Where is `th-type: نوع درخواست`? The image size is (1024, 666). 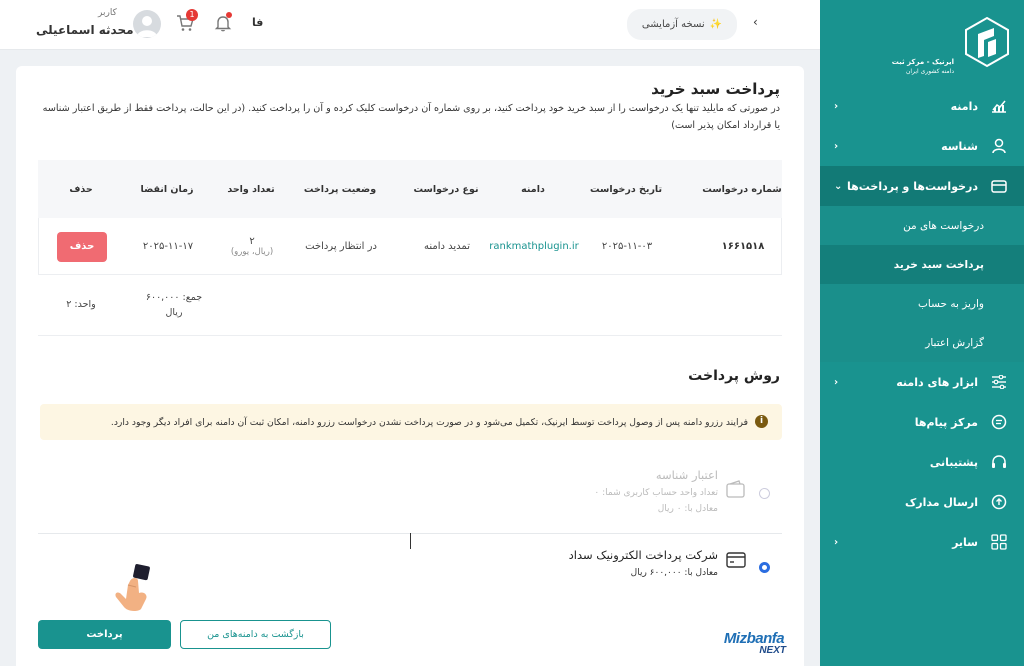 th-type: نوع درخواست is located at coordinates (446, 189).